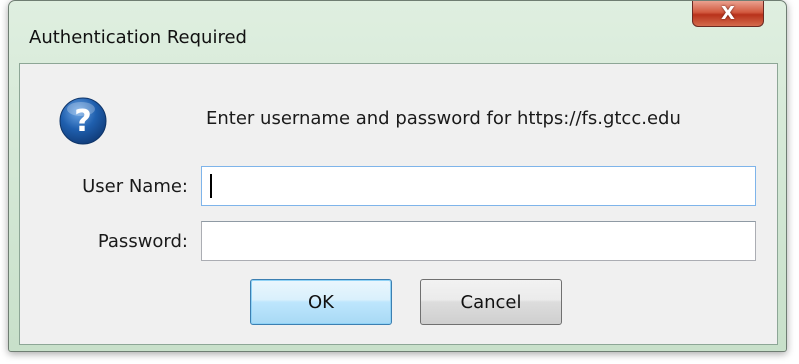  I want to click on ok-button: OK, so click(321, 302).